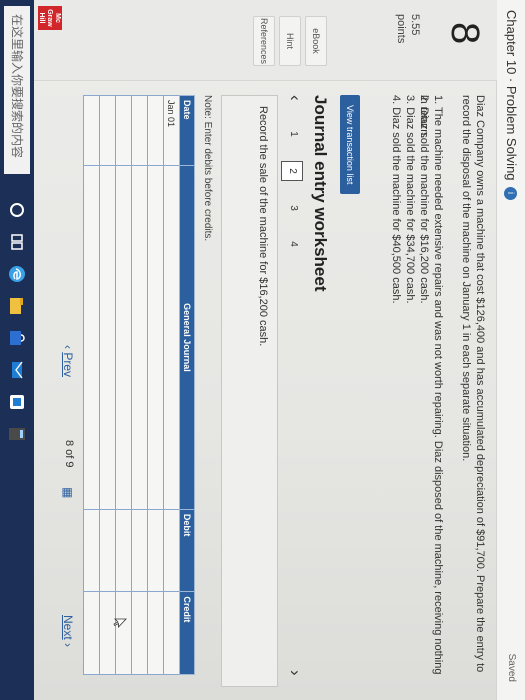  I want to click on next-entry-chevron-icon: ›, so click(295, 673).